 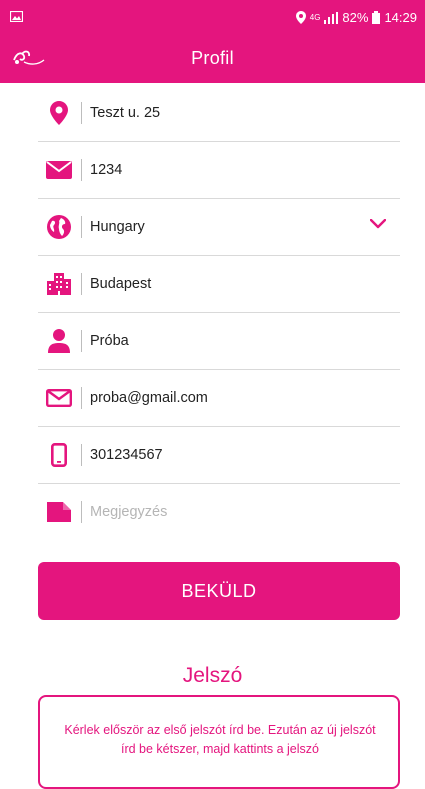 What do you see at coordinates (59, 227) in the screenshot?
I see `globe-icon` at bounding box center [59, 227].